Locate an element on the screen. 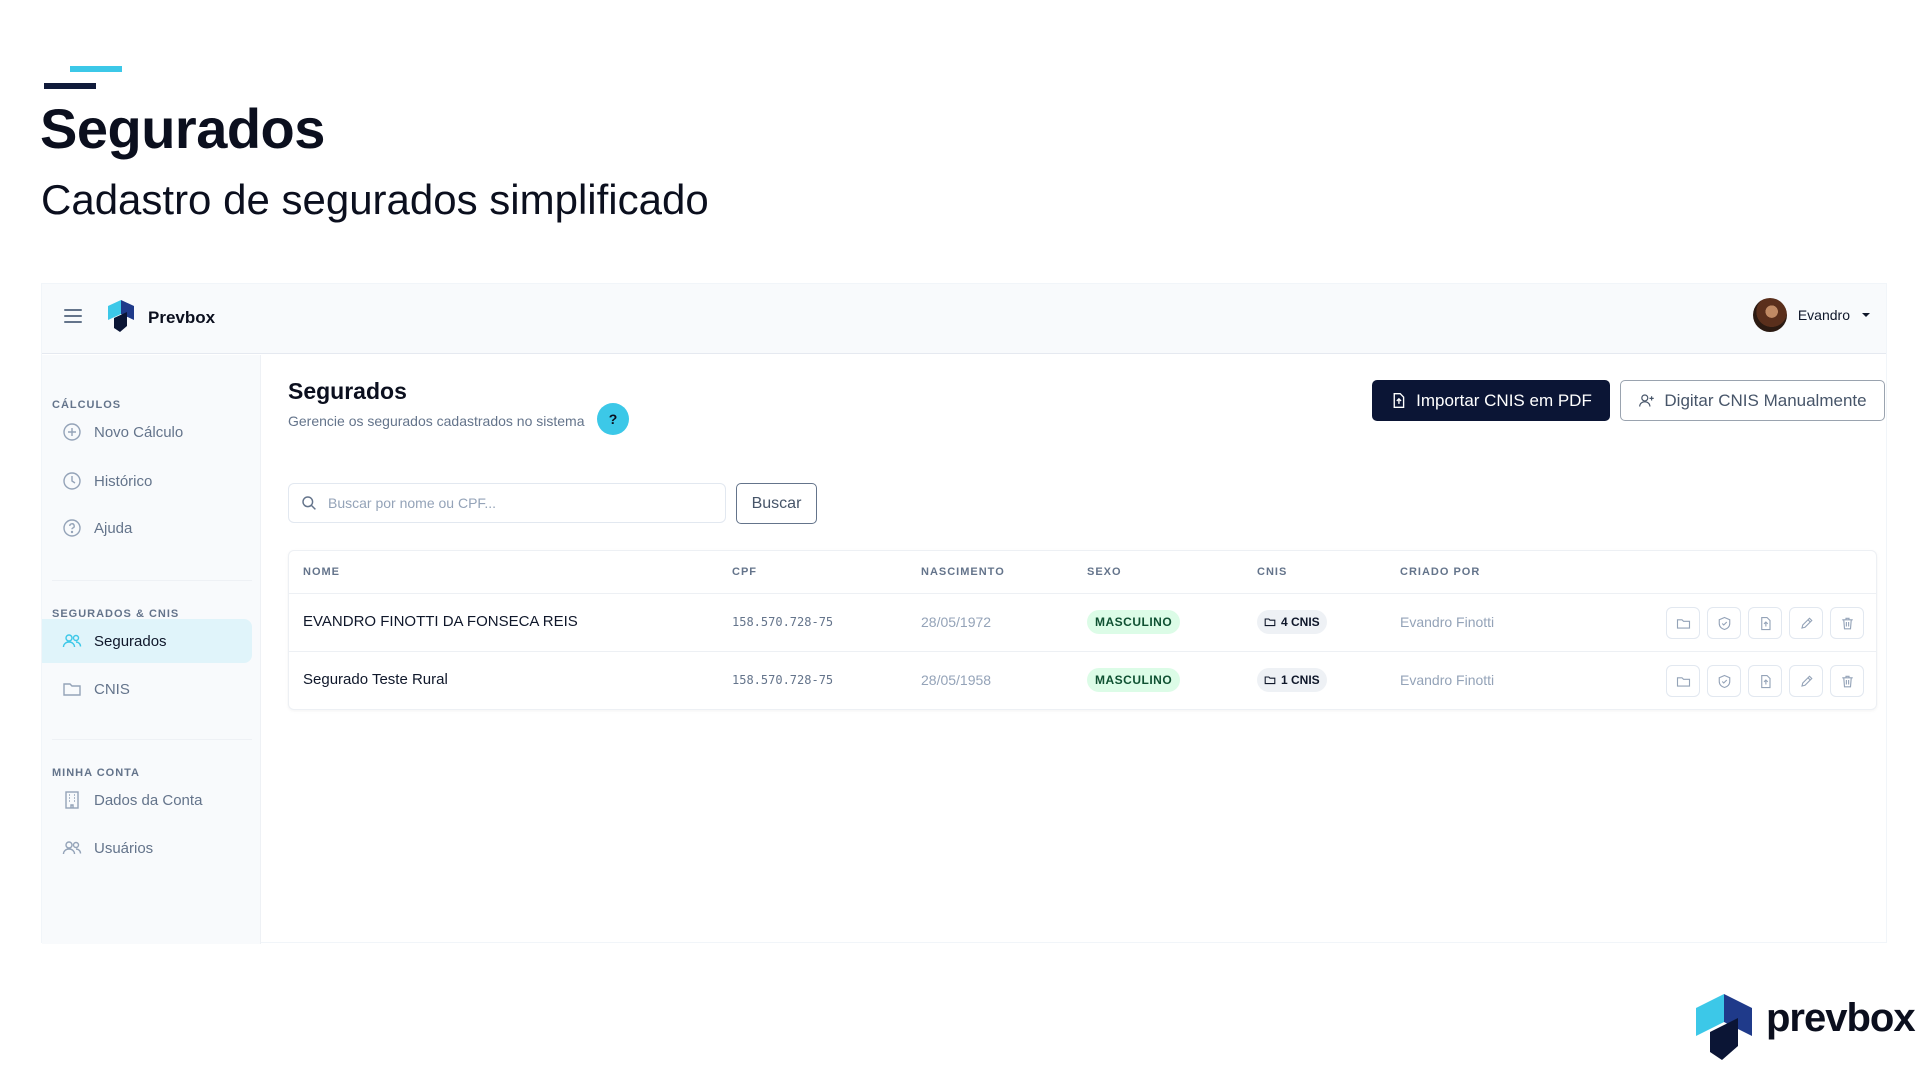 The height and width of the screenshot is (1080, 1920). sidebar-item-novo-calculo: Novo Cálculo is located at coordinates (147, 432).